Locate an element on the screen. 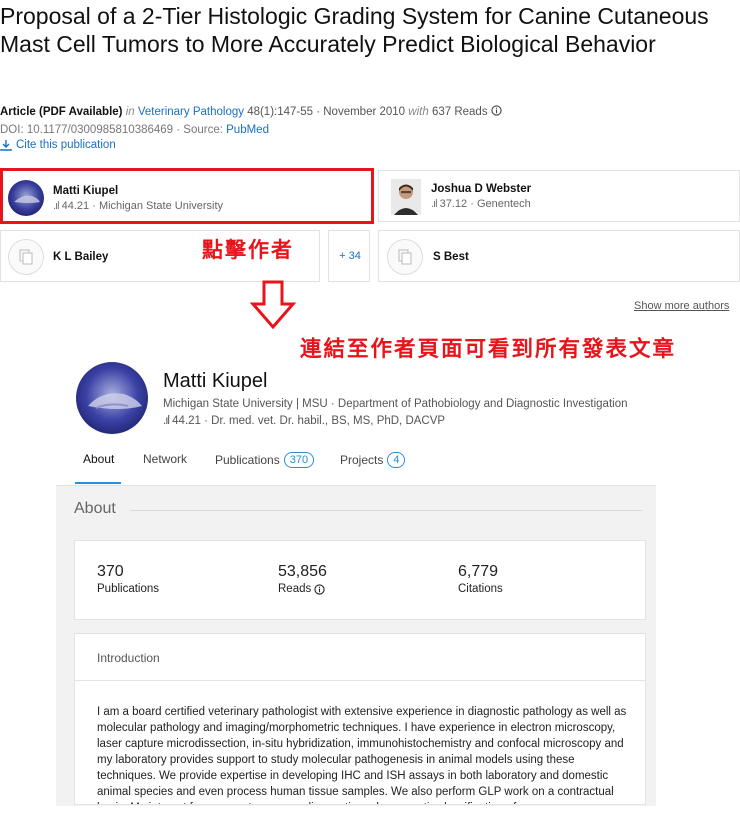  doi: DOI: 10.1177/0300985810386469 · Source: is located at coordinates (111, 130).